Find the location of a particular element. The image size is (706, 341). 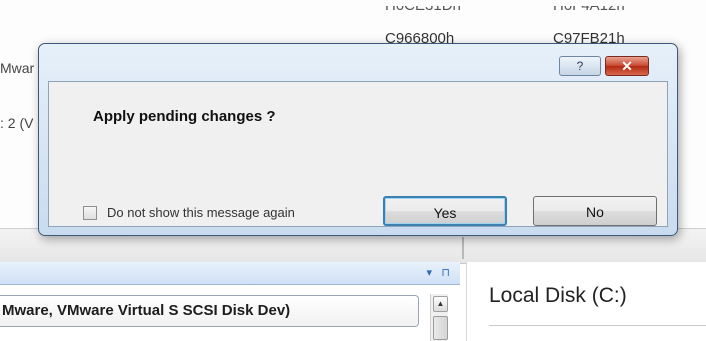

volume-panel: Local Disk (C:) is located at coordinates (586, 301).